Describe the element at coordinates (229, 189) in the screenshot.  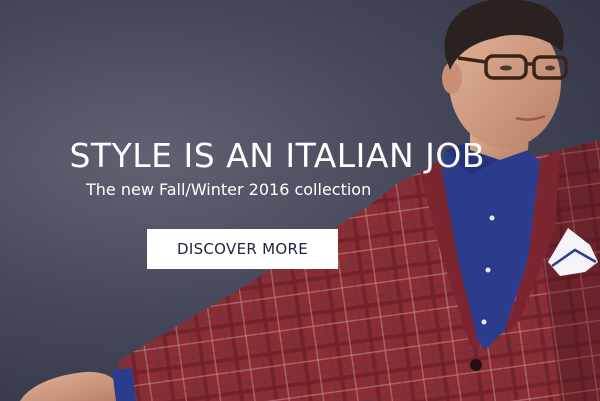
I see `hero-subheadline: The new Fall/Winter 2016 collection` at that location.